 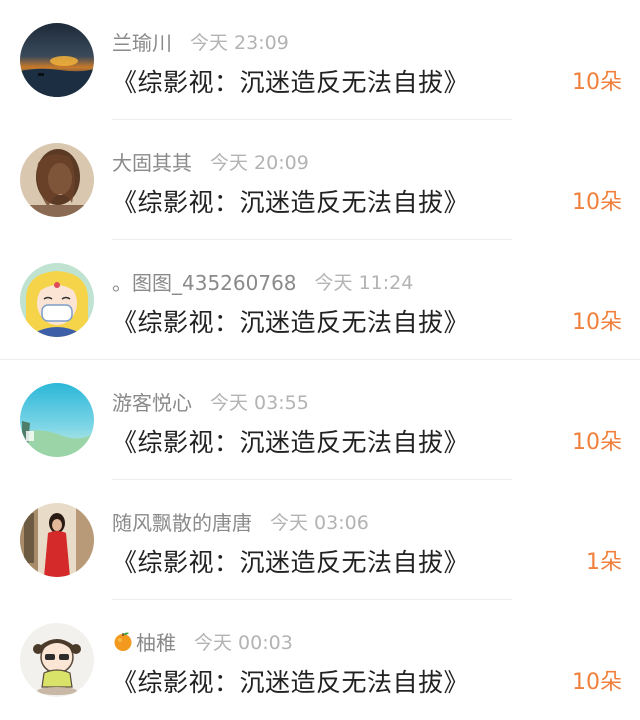 I want to click on username: 柚稚, so click(x=156, y=641).